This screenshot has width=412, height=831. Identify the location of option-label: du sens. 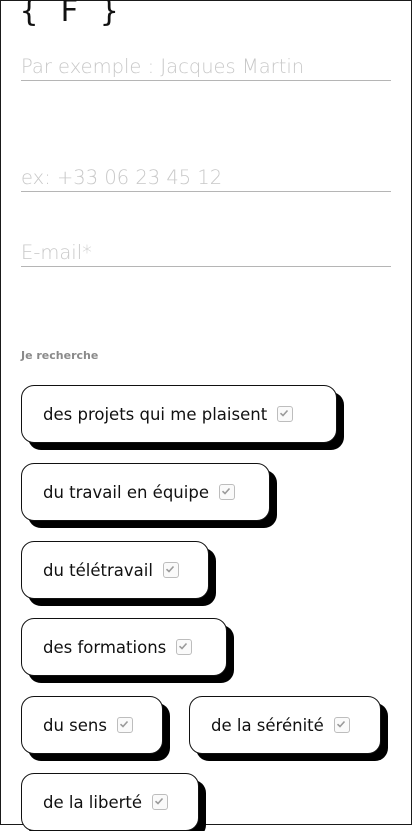
(75, 725).